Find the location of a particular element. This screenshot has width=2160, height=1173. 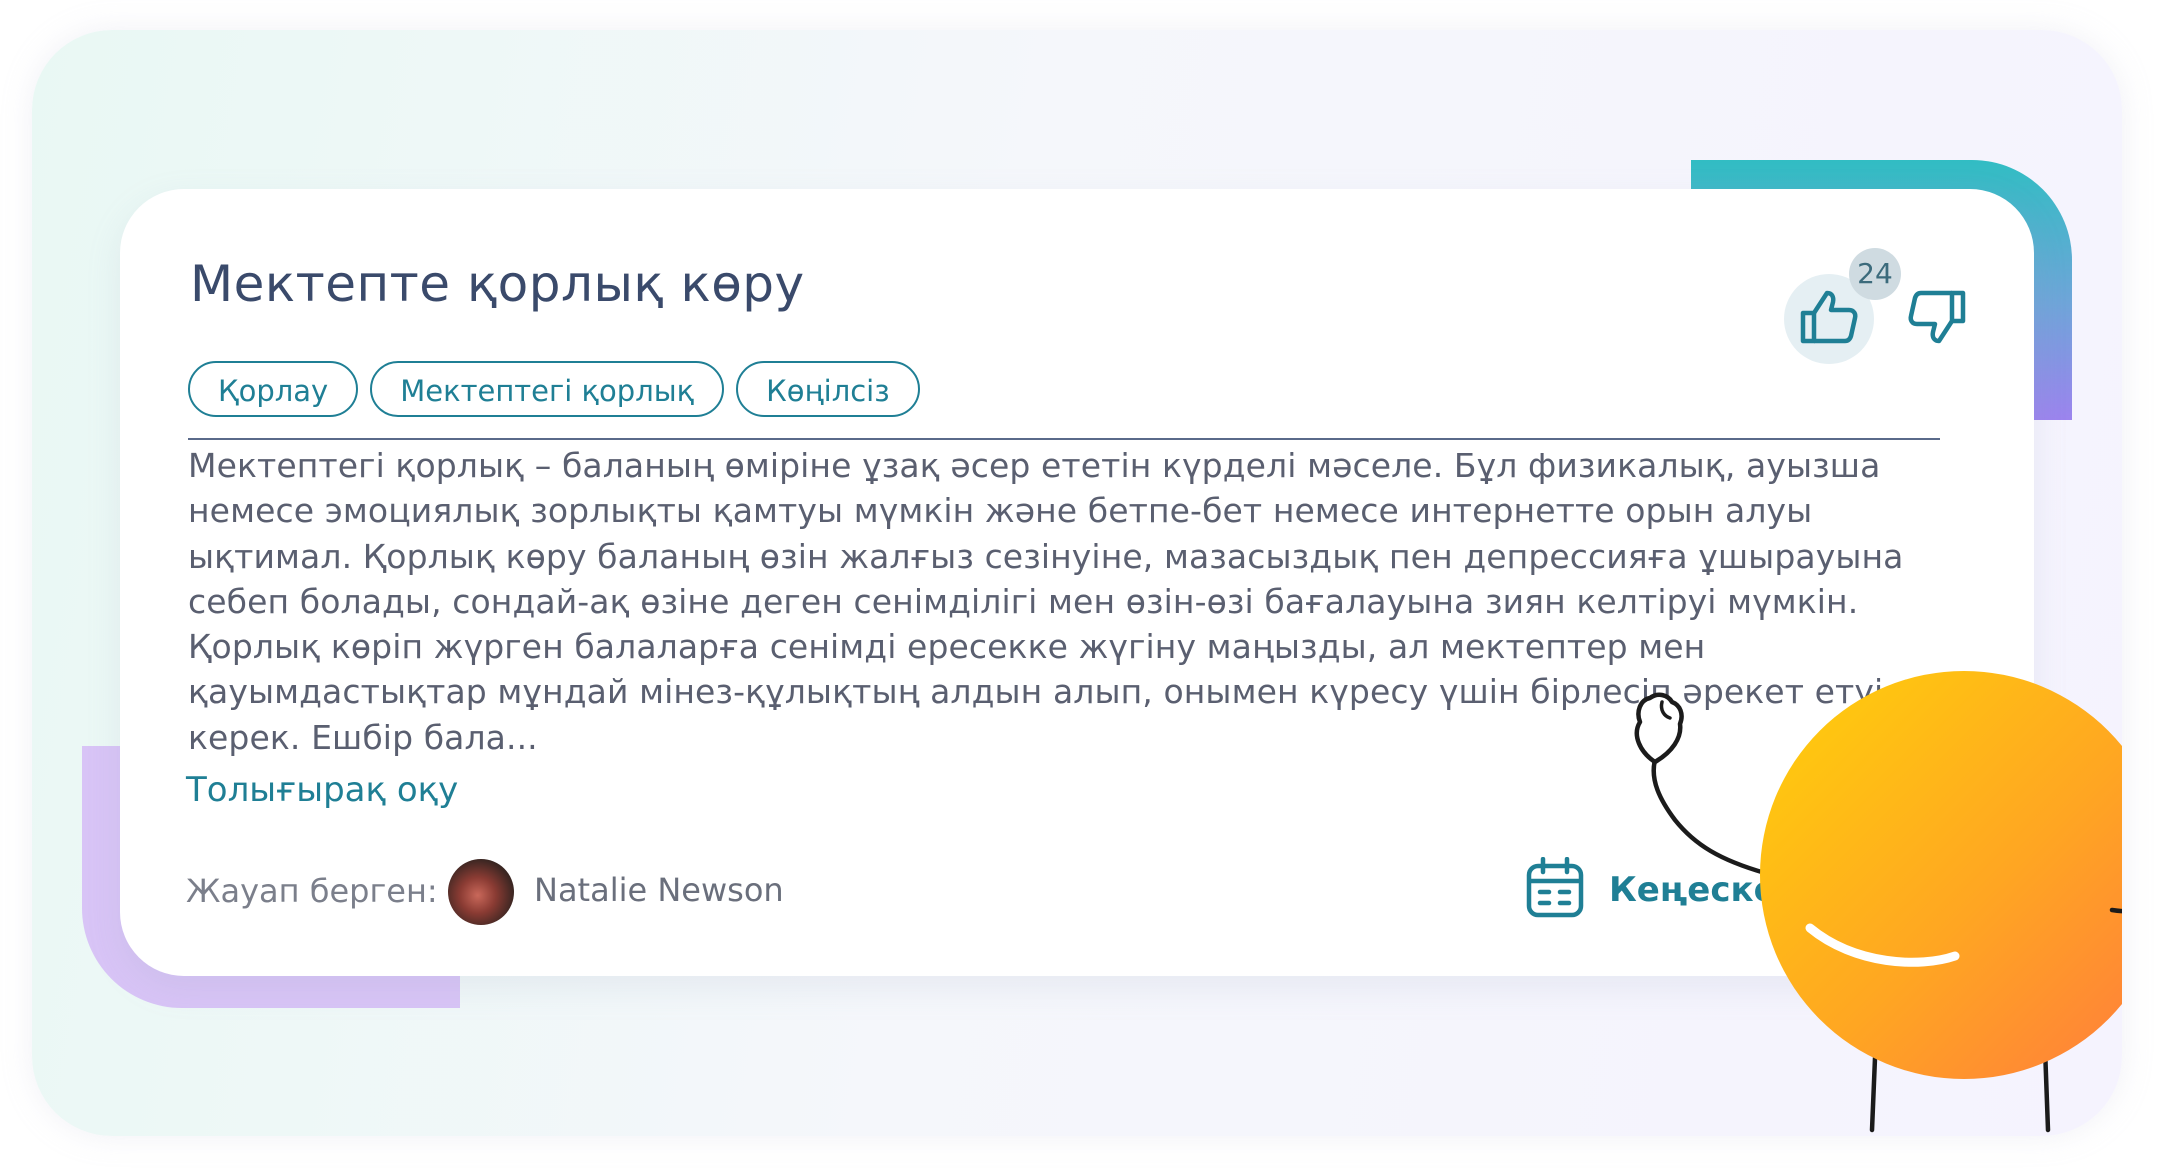

card-title: Мектепте қорлық көру is located at coordinates (497, 284).